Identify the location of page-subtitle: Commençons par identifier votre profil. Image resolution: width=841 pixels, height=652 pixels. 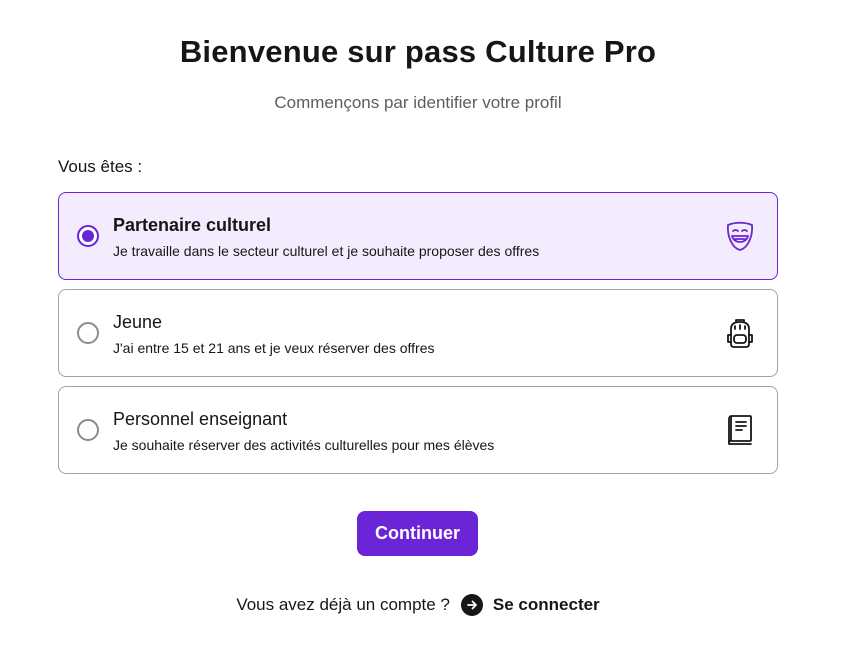
(418, 102).